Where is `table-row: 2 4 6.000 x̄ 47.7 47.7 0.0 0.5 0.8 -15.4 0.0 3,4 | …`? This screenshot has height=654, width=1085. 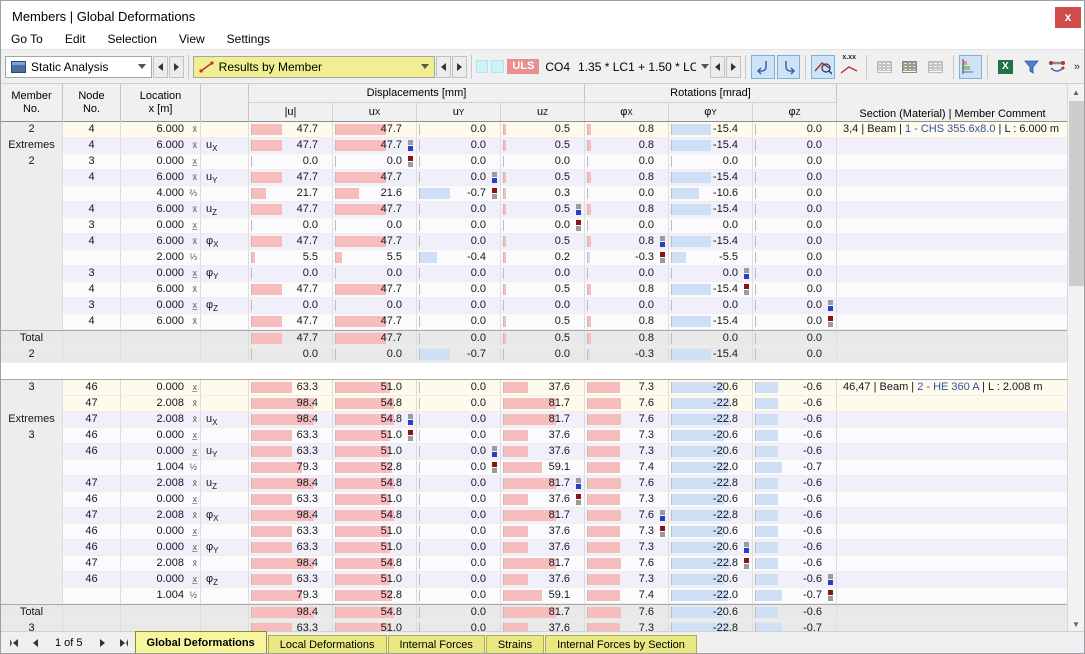
table-row: 2 4 6.000 x̄ 47.7 47.7 0.0 0.5 0.8 -15.4 0.0 3,4 | … is located at coordinates (535, 130).